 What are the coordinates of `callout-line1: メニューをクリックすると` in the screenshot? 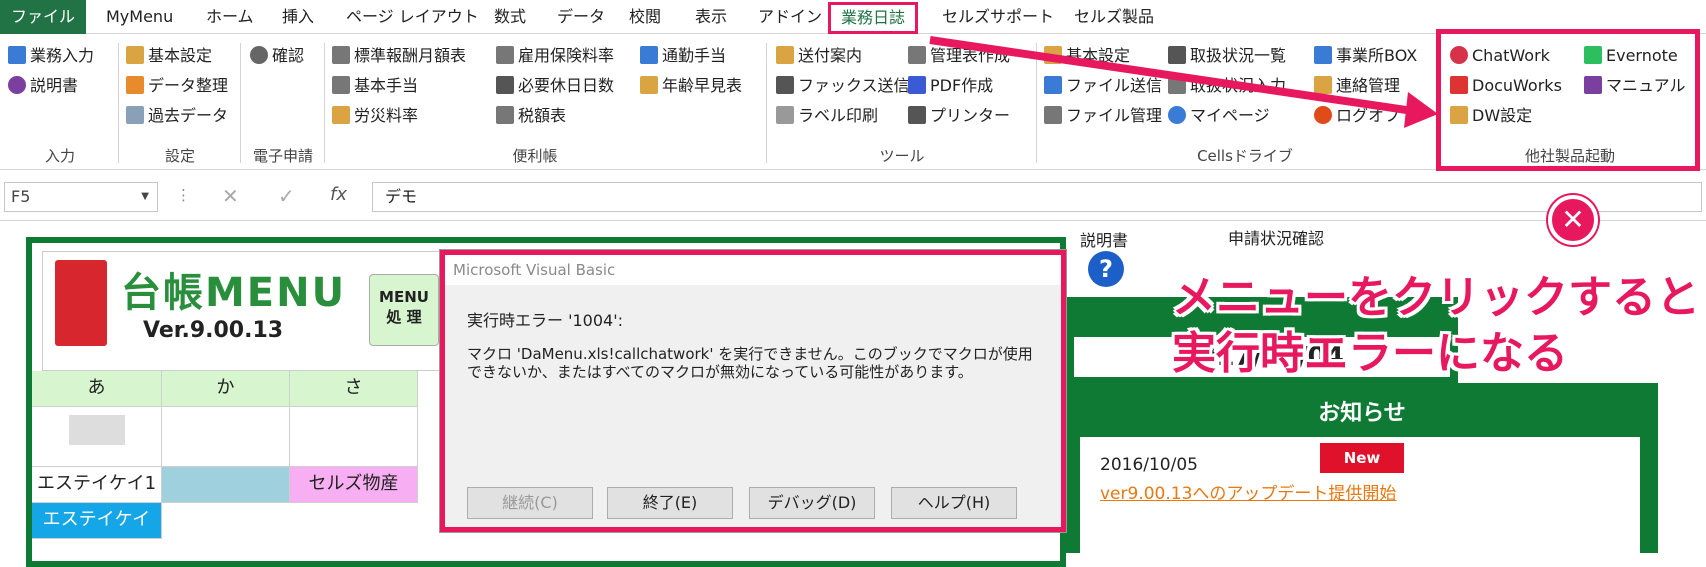 It's located at (1436, 297).